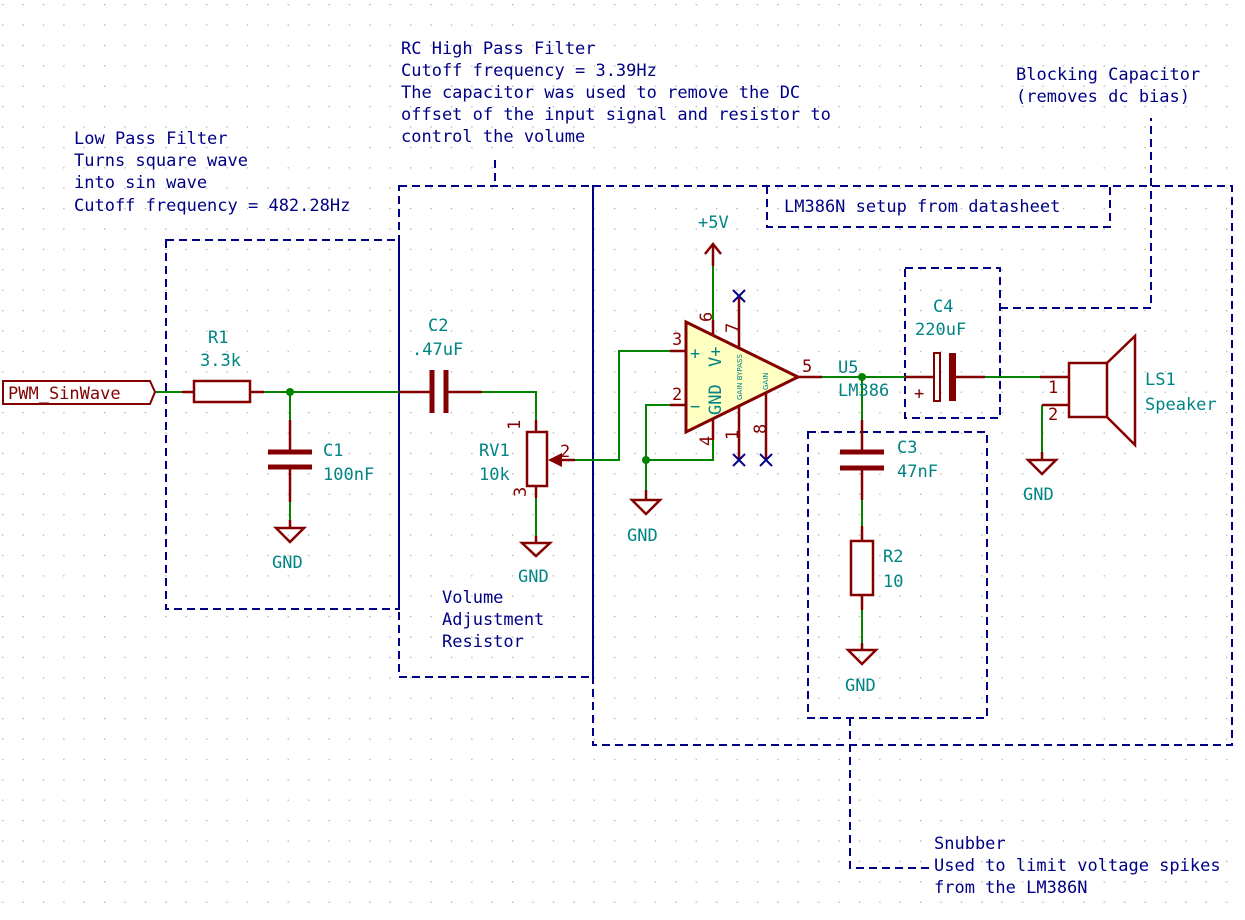 Image resolution: width=1245 pixels, height=920 pixels. I want to click on u5-value: LM386, so click(863, 391).